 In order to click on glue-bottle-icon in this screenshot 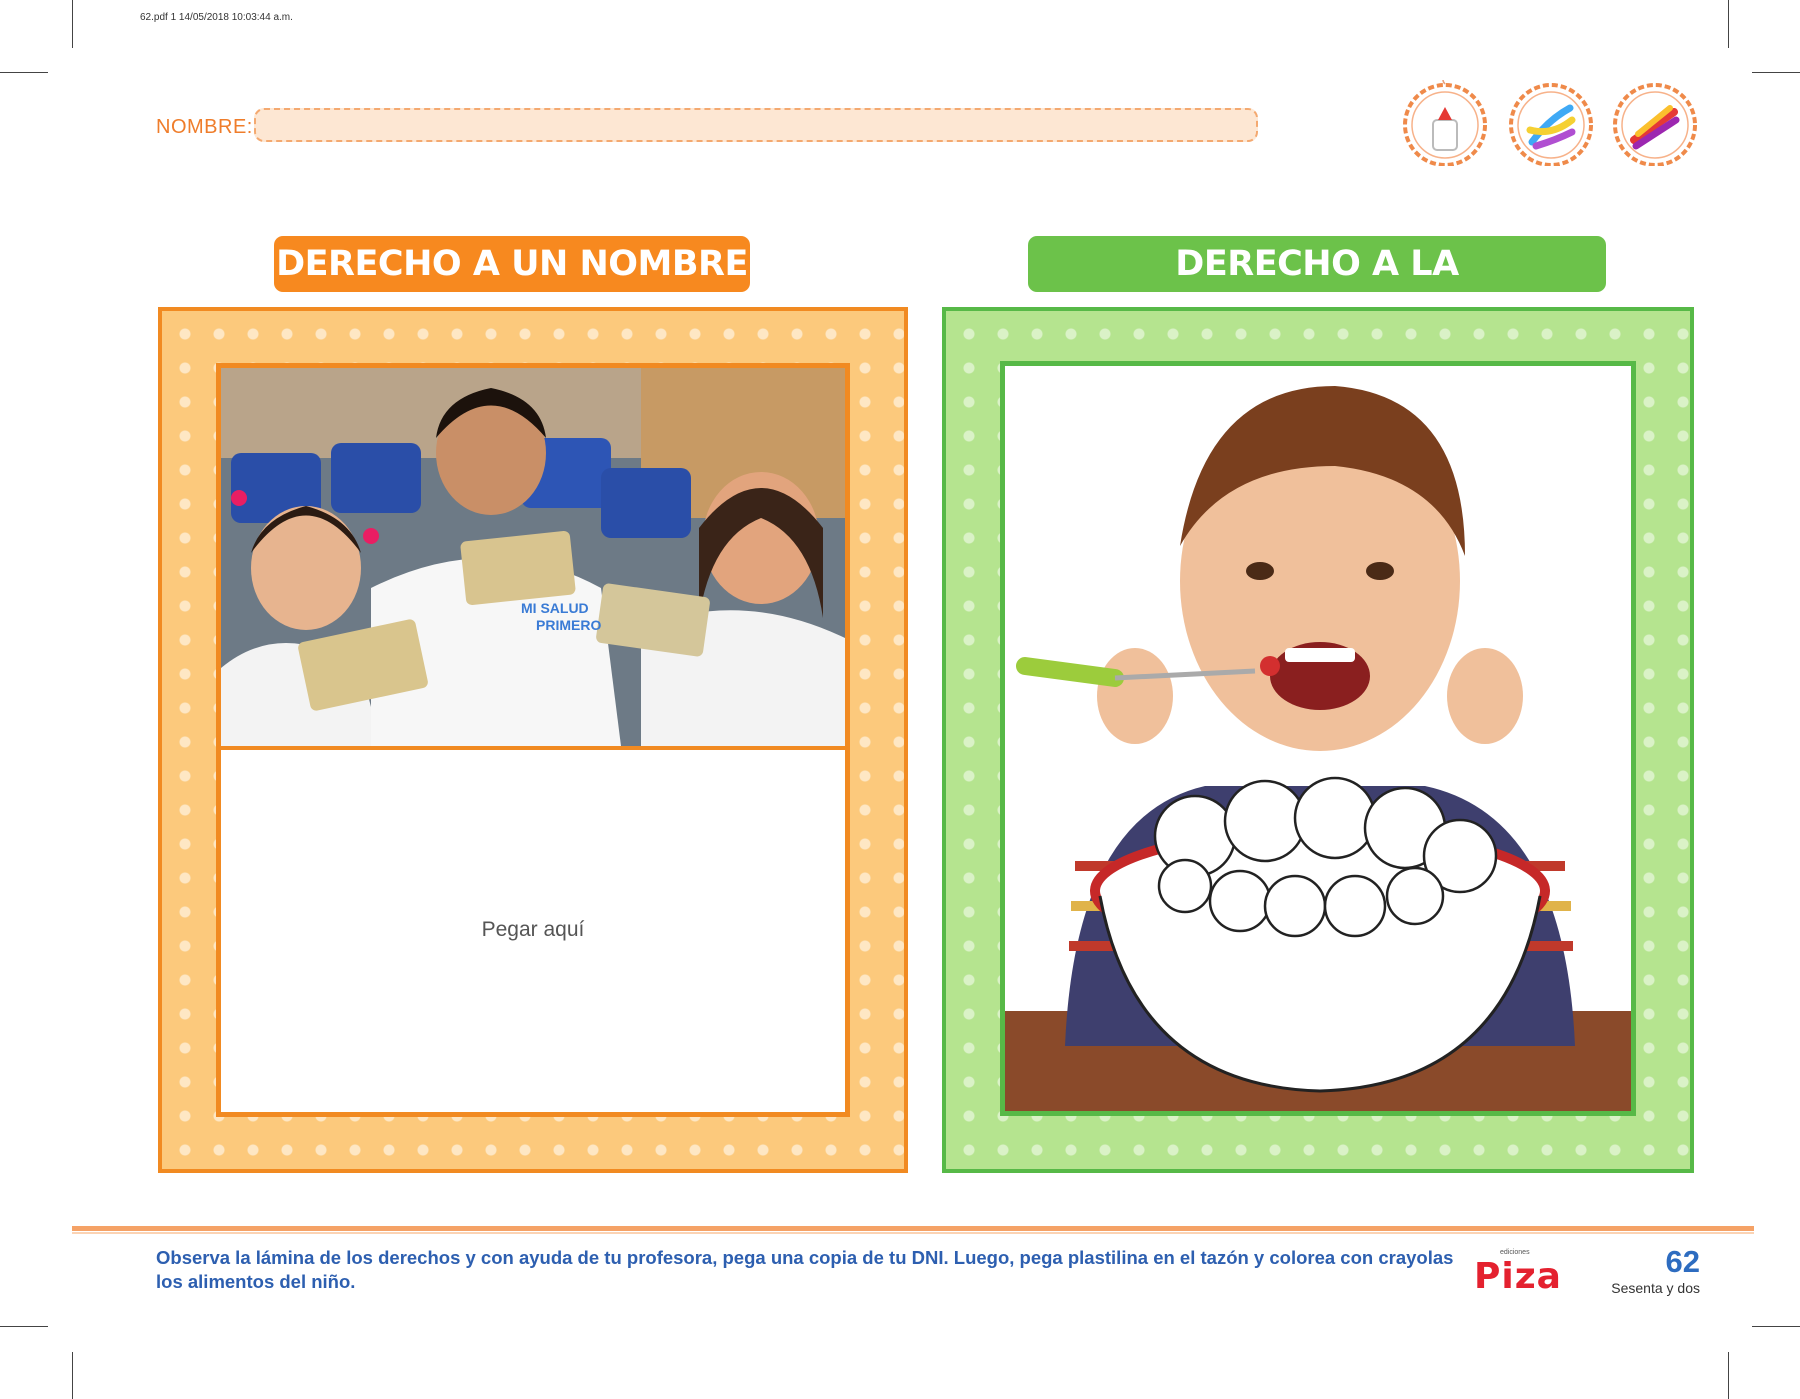, I will do `click(1445, 123)`.